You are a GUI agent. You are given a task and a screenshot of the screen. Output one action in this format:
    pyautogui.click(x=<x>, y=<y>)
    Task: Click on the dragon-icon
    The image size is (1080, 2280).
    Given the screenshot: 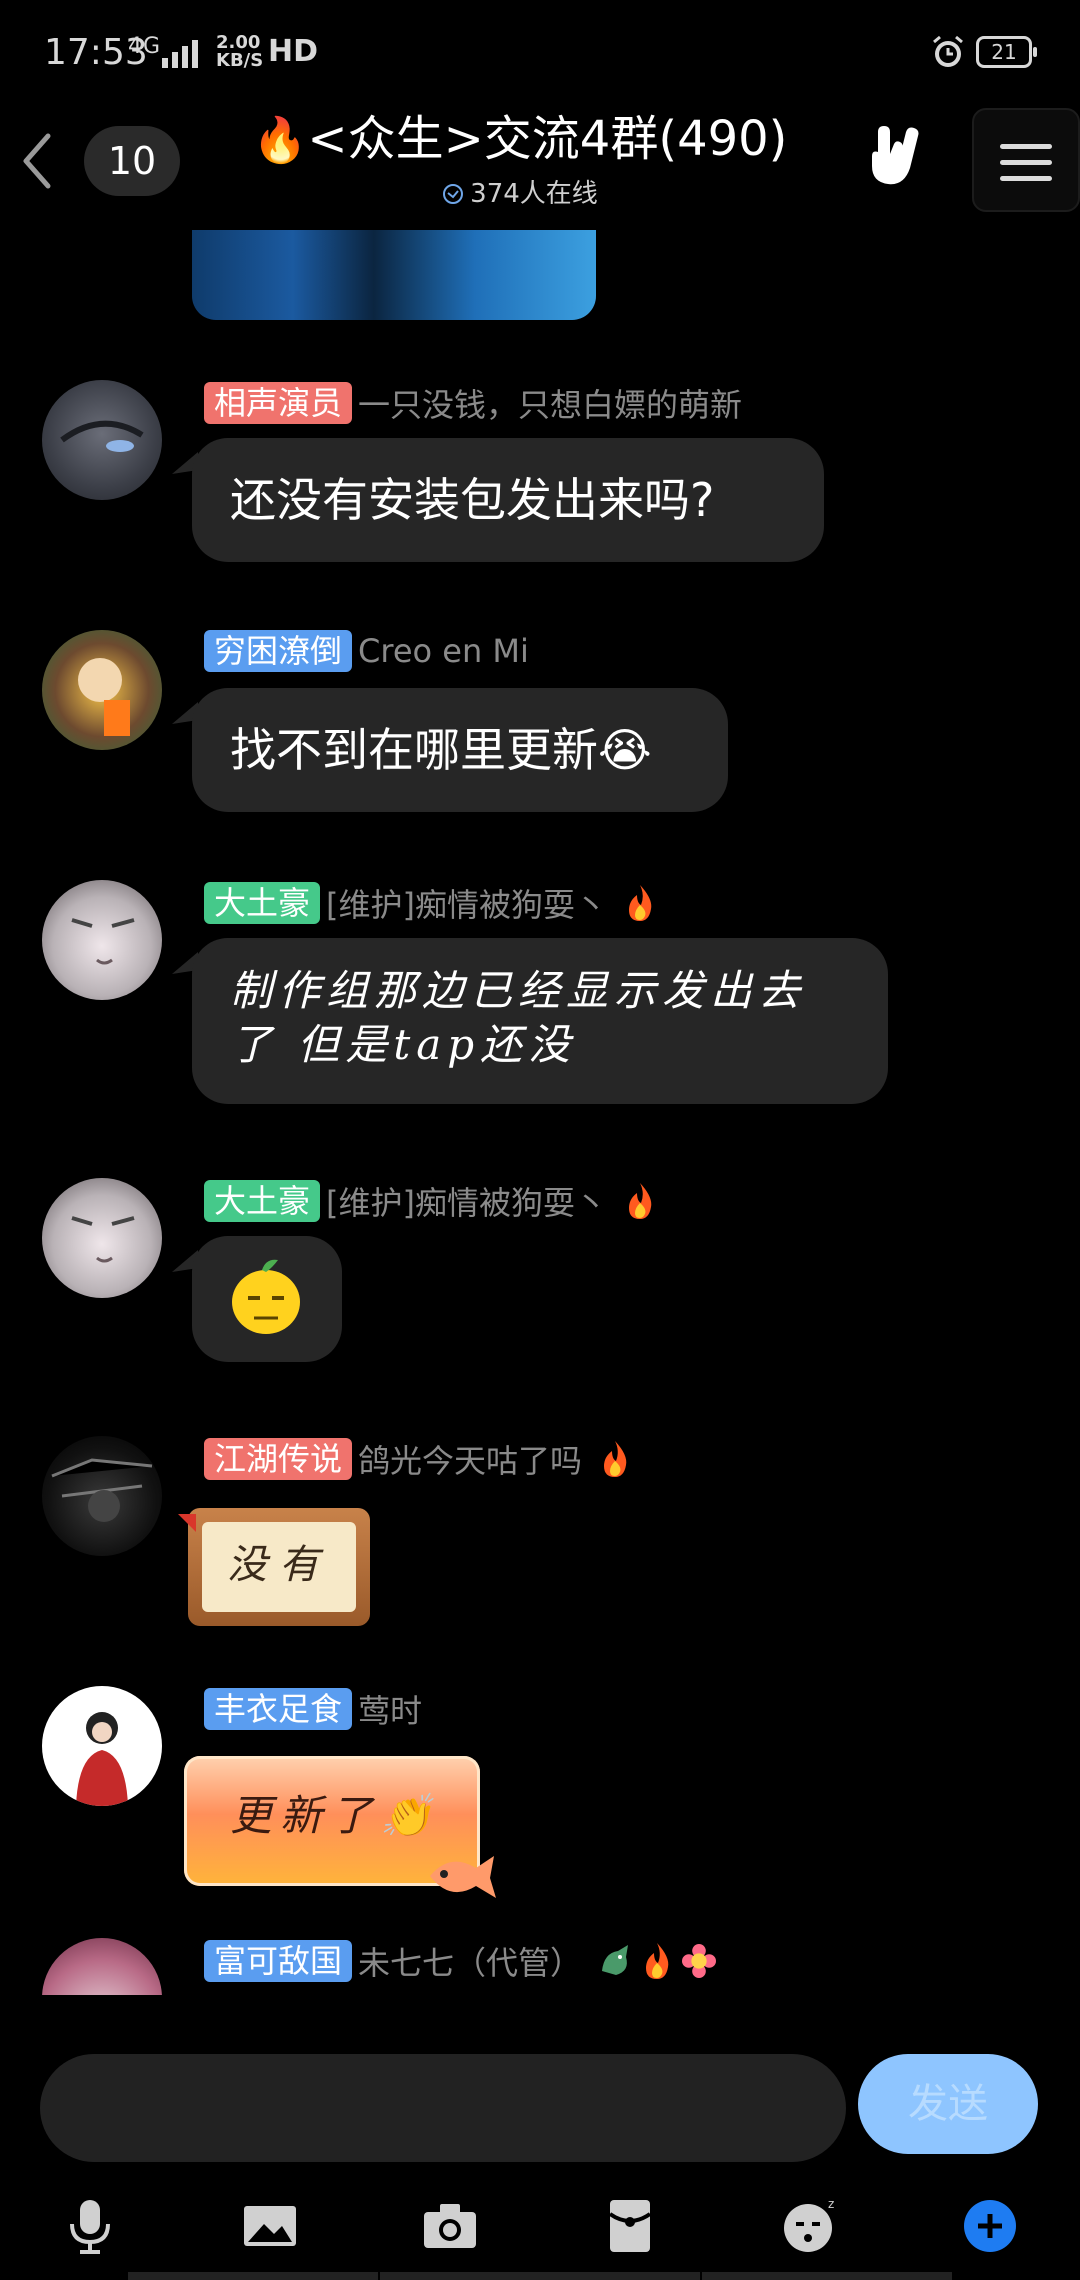 What is the action you would take?
    pyautogui.click(x=615, y=1960)
    